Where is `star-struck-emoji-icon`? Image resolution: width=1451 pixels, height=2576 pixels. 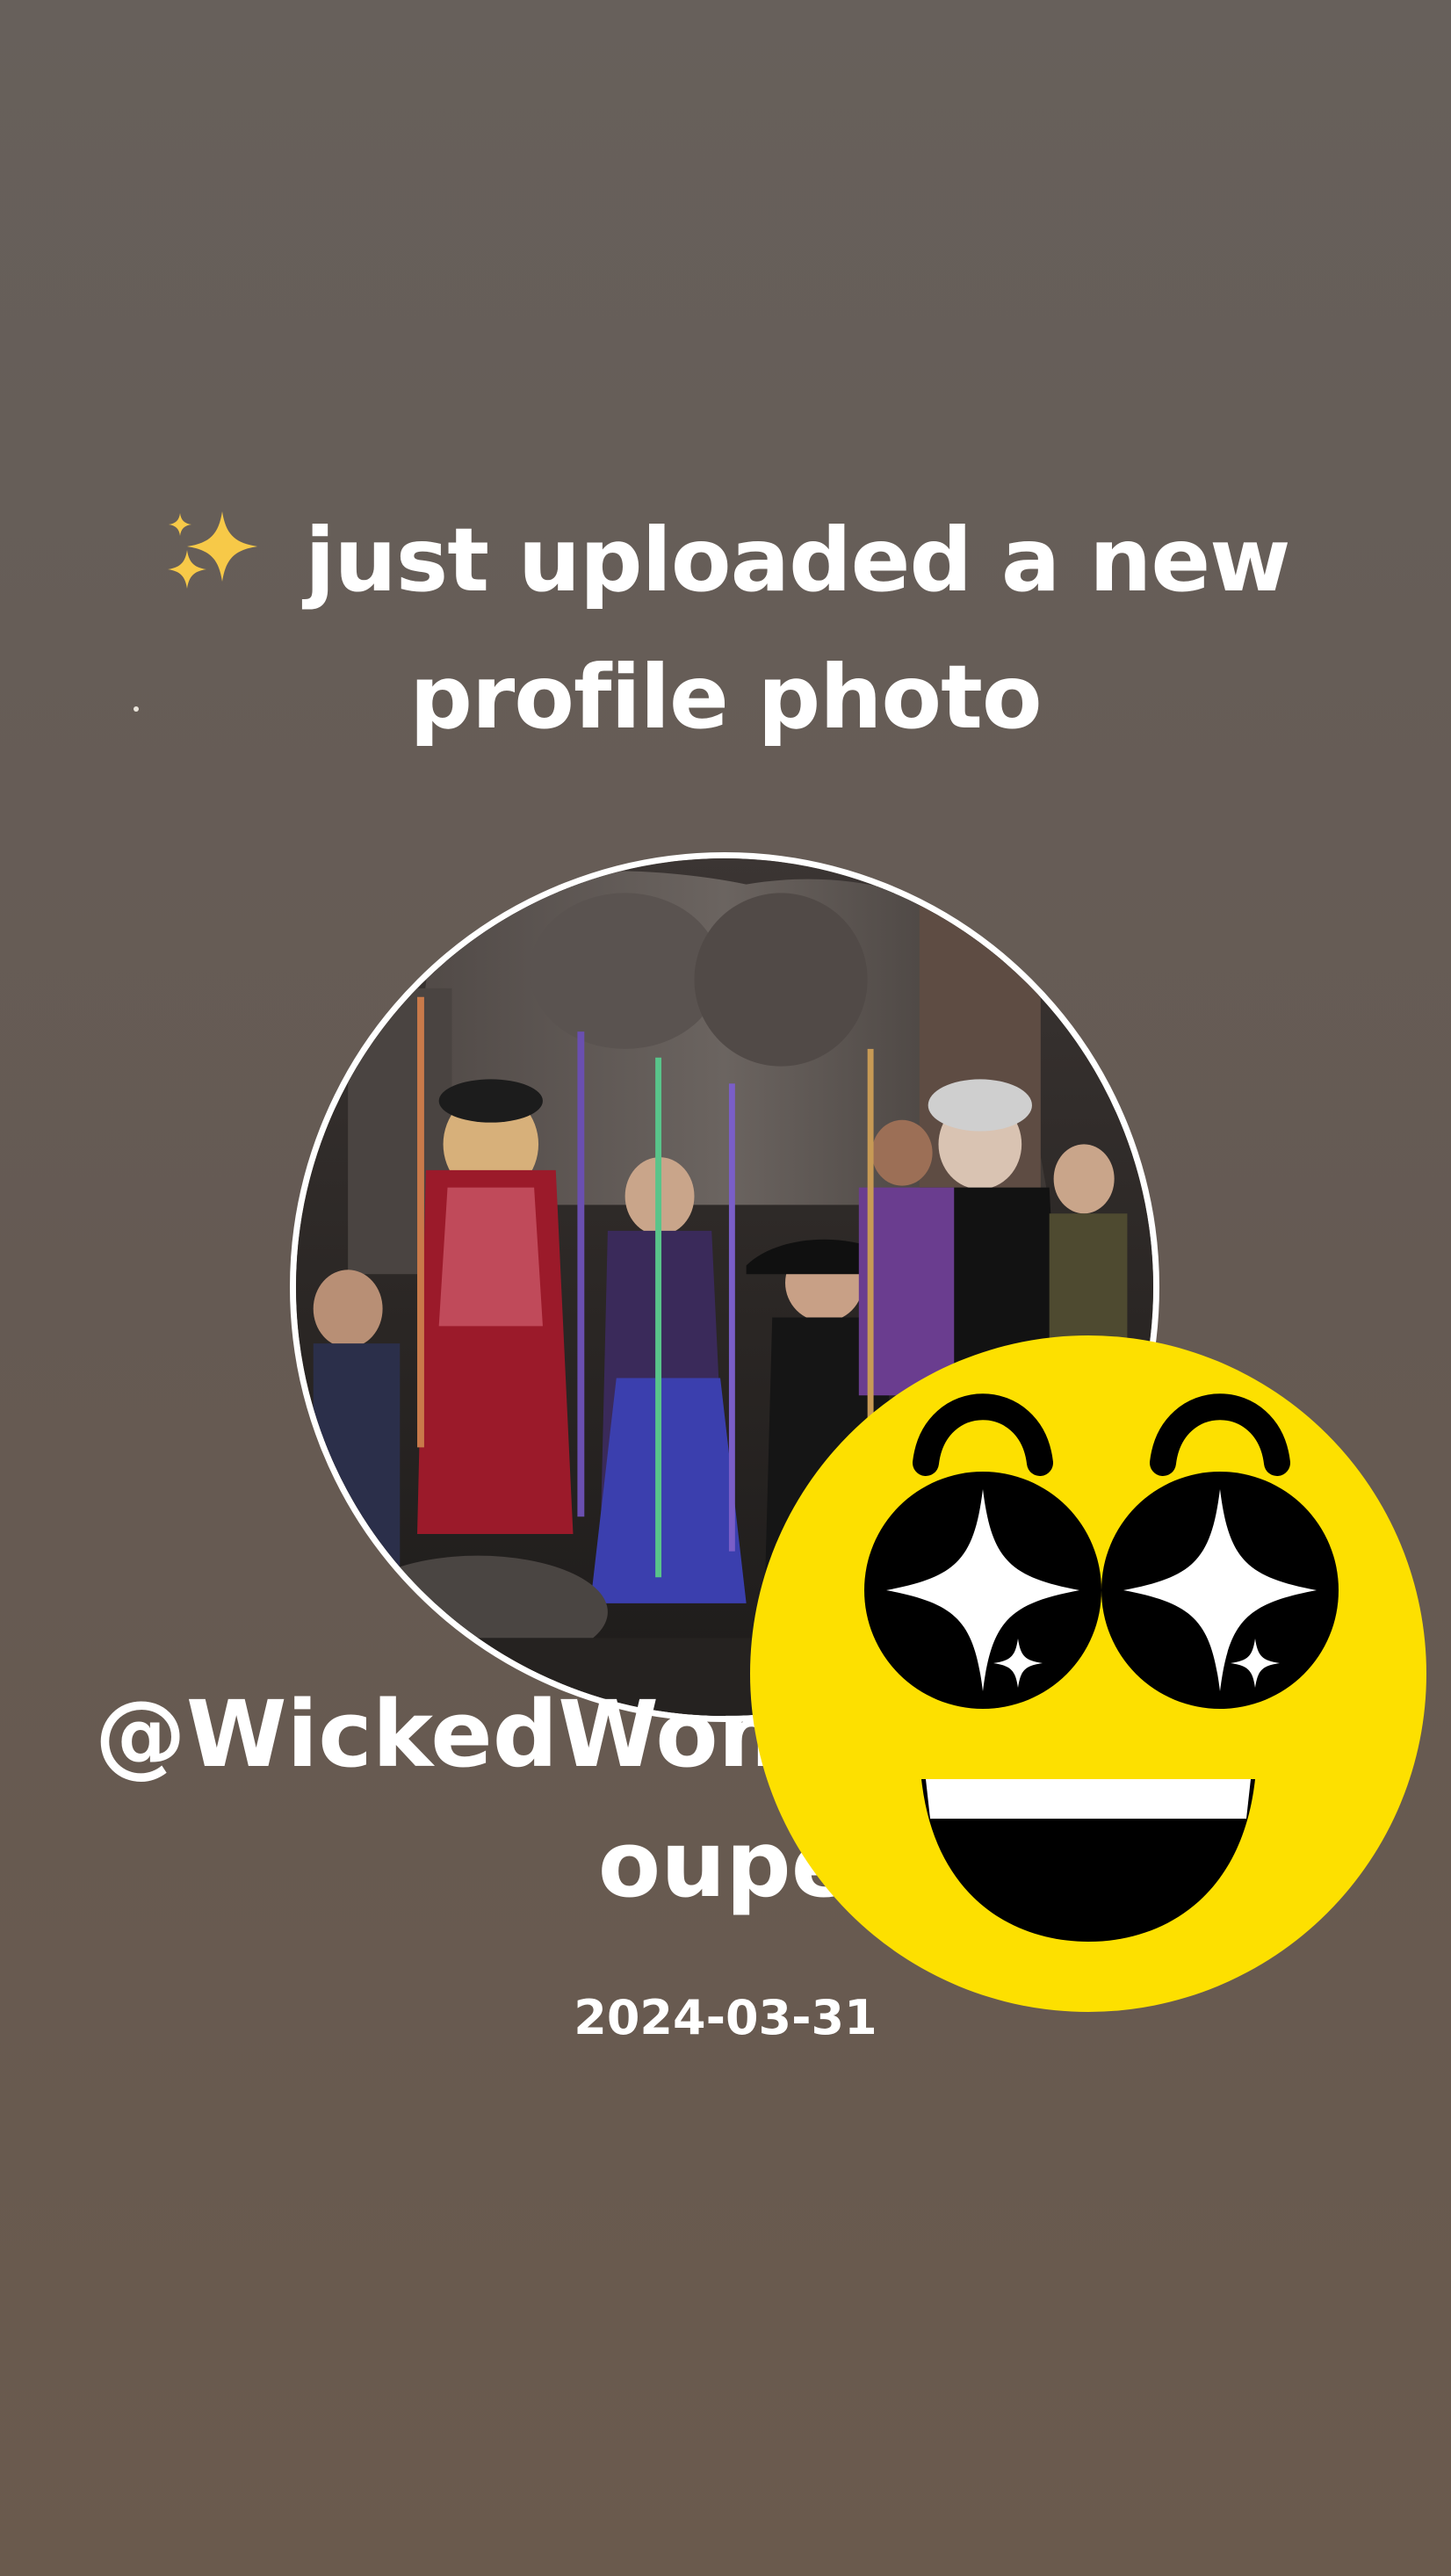 star-struck-emoji-icon is located at coordinates (1088, 1673).